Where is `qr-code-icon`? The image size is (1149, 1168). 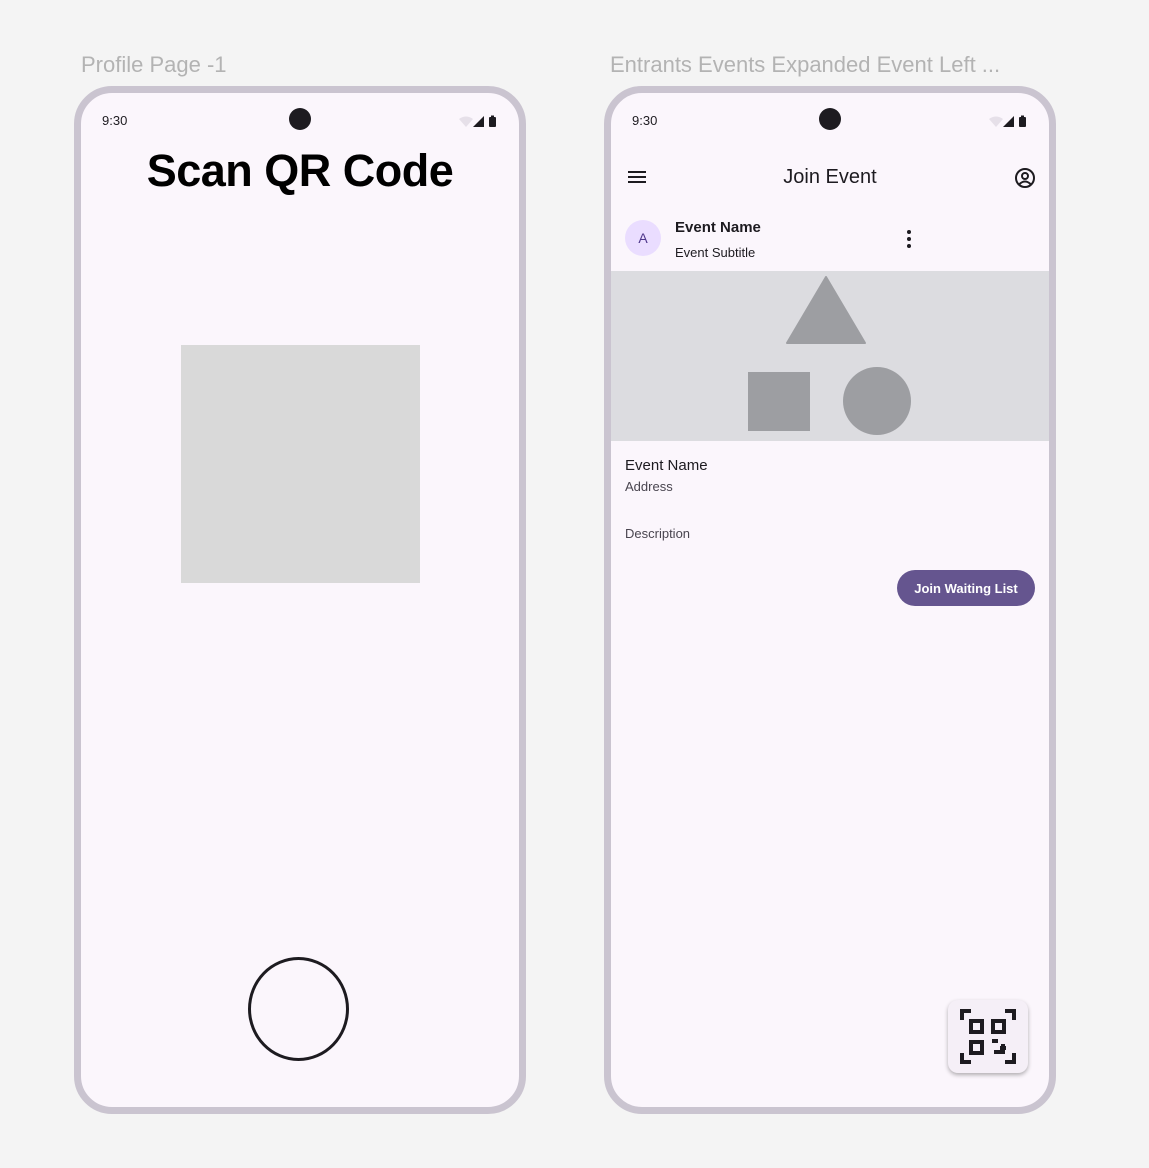 qr-code-icon is located at coordinates (988, 1036).